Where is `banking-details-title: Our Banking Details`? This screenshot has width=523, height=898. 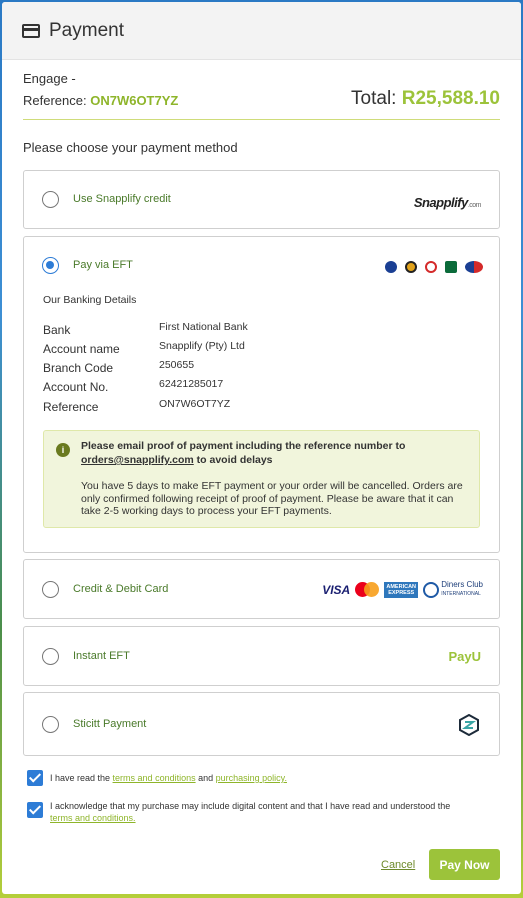 banking-details-title: Our Banking Details is located at coordinates (90, 300).